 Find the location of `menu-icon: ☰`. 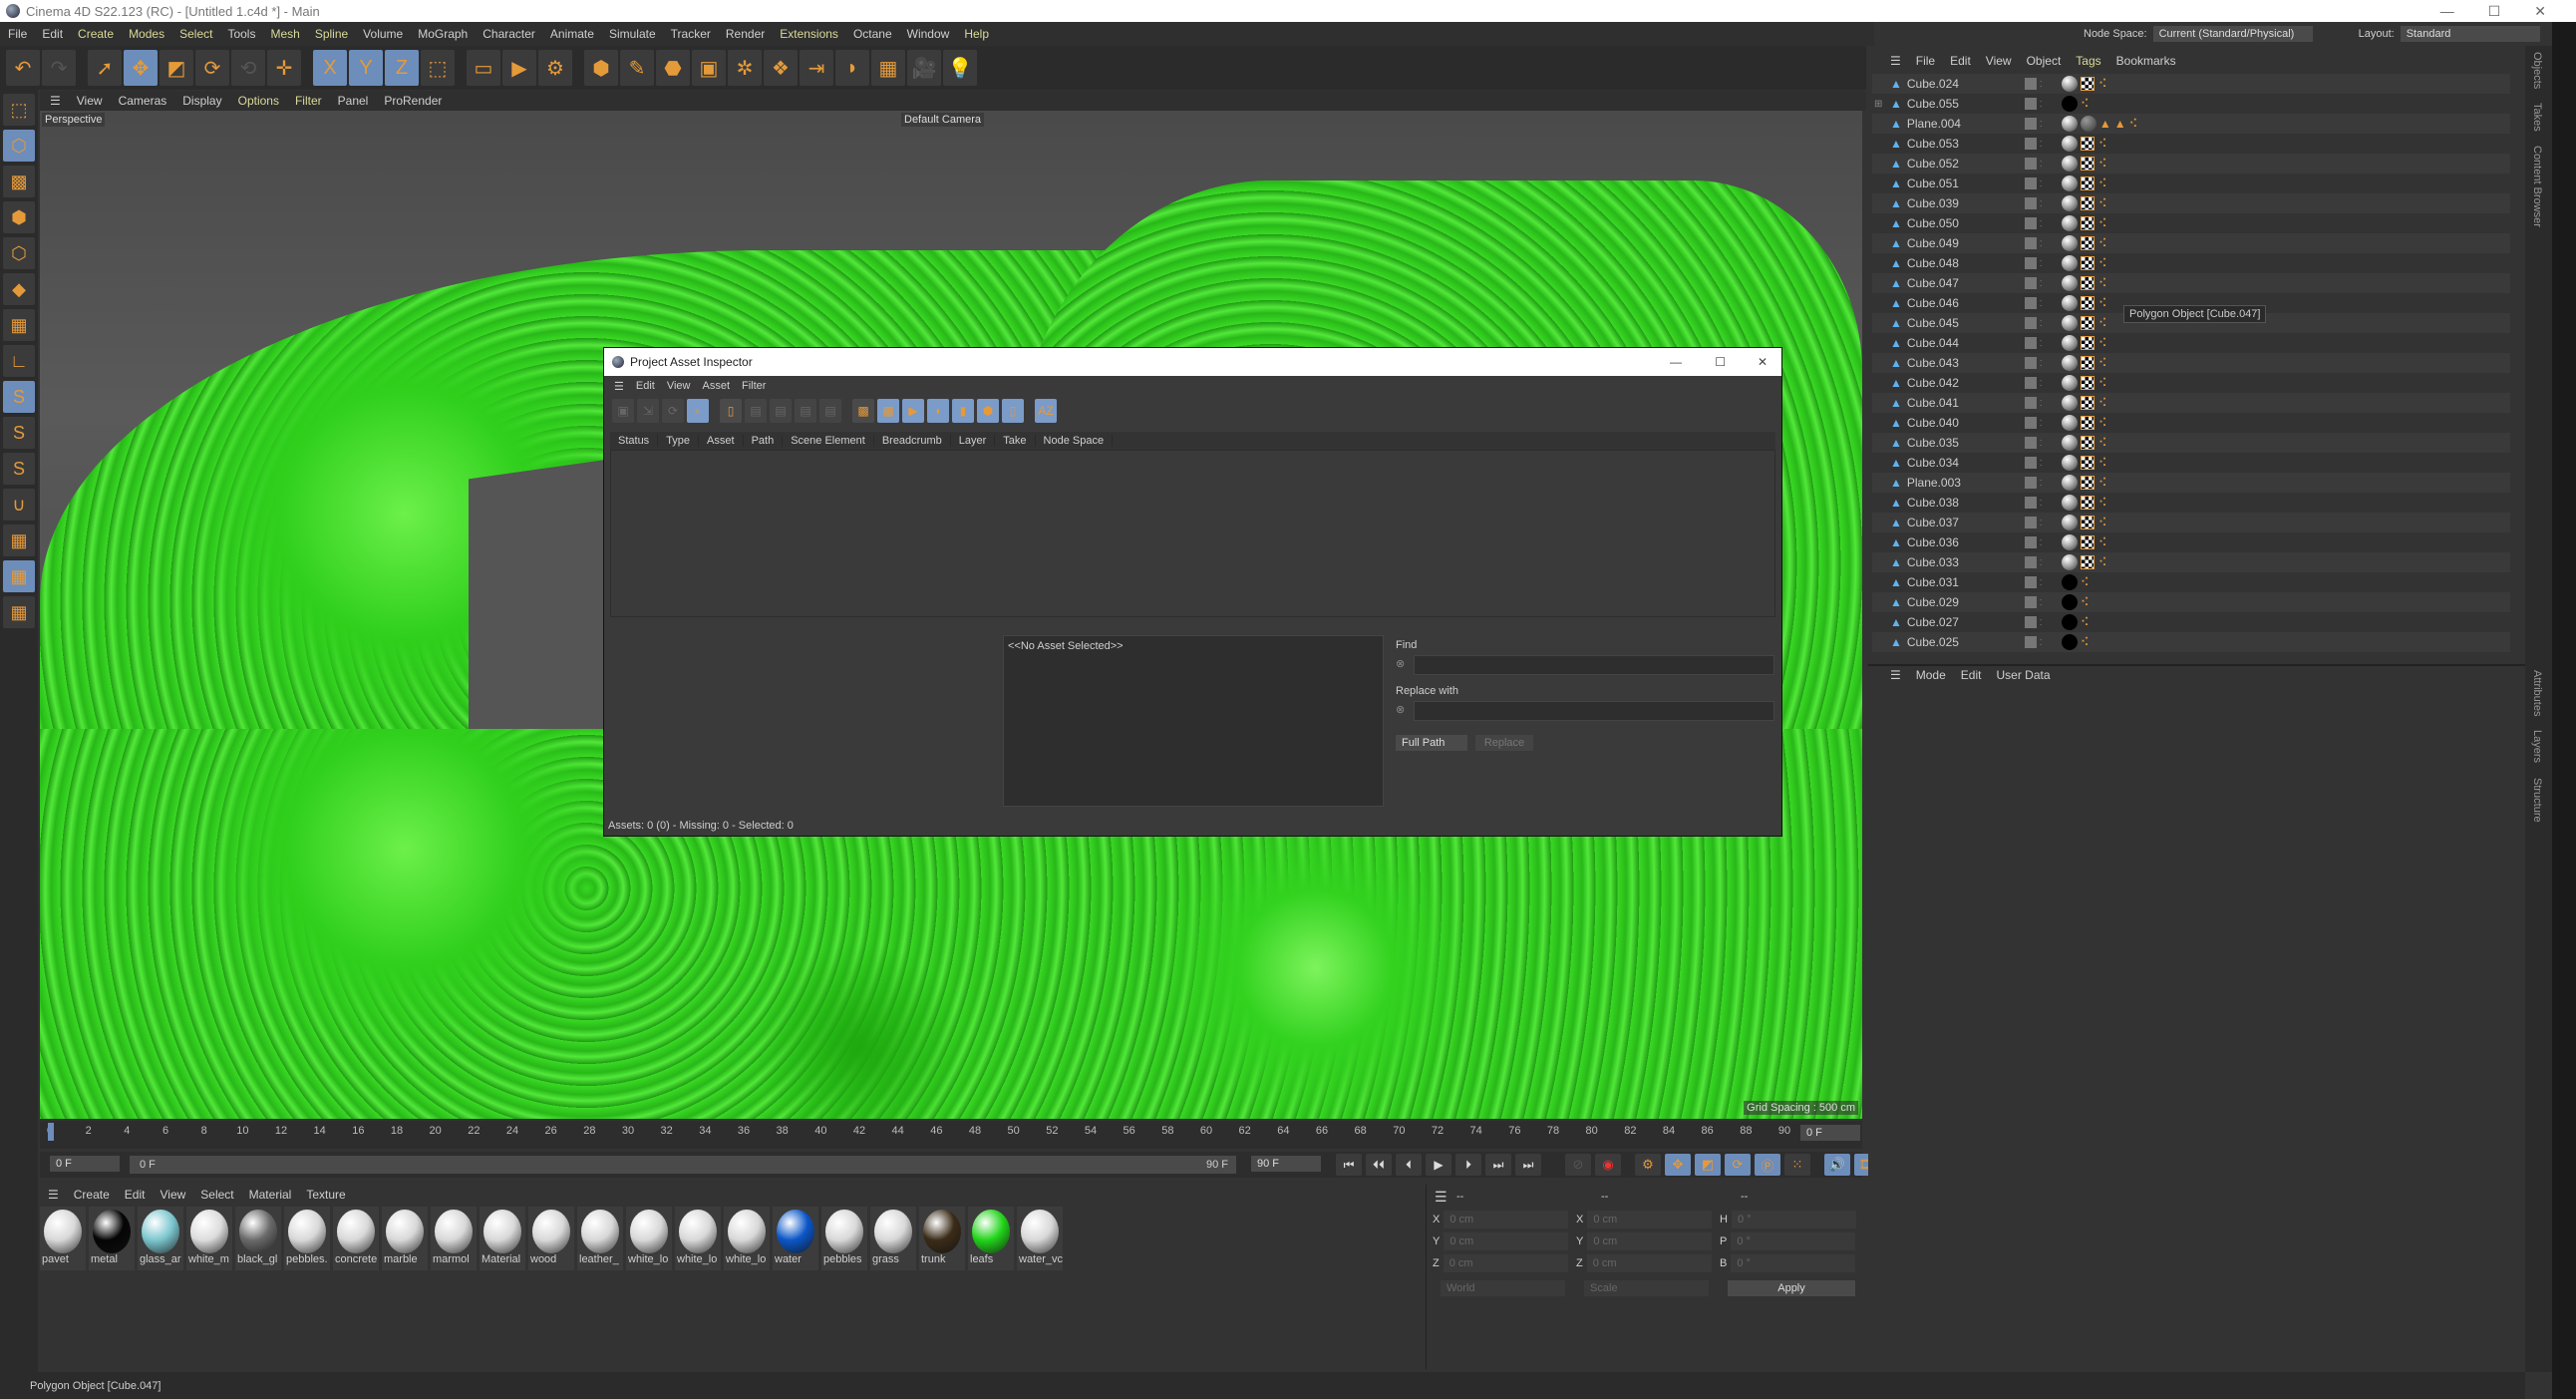

menu-icon: ☰ is located at coordinates (1895, 675).